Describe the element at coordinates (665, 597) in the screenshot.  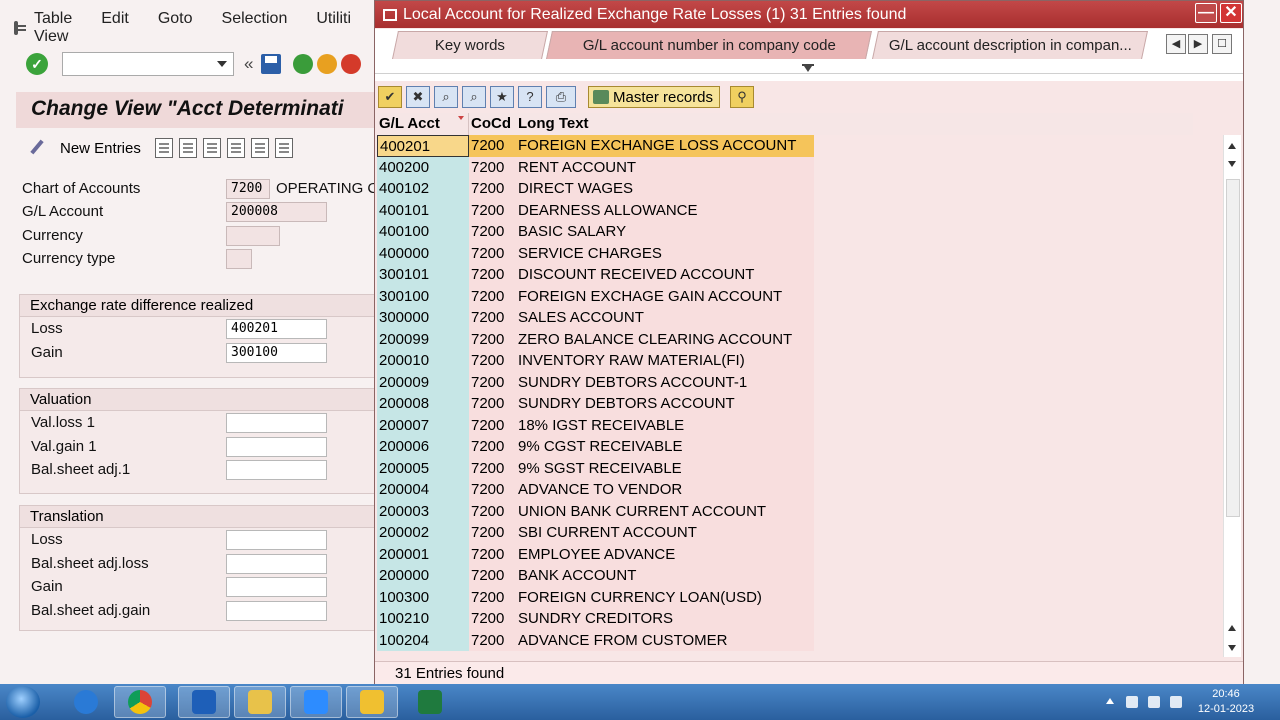
I see `cell-text: FOREIGN CURRENCY LOAN(USD)` at that location.